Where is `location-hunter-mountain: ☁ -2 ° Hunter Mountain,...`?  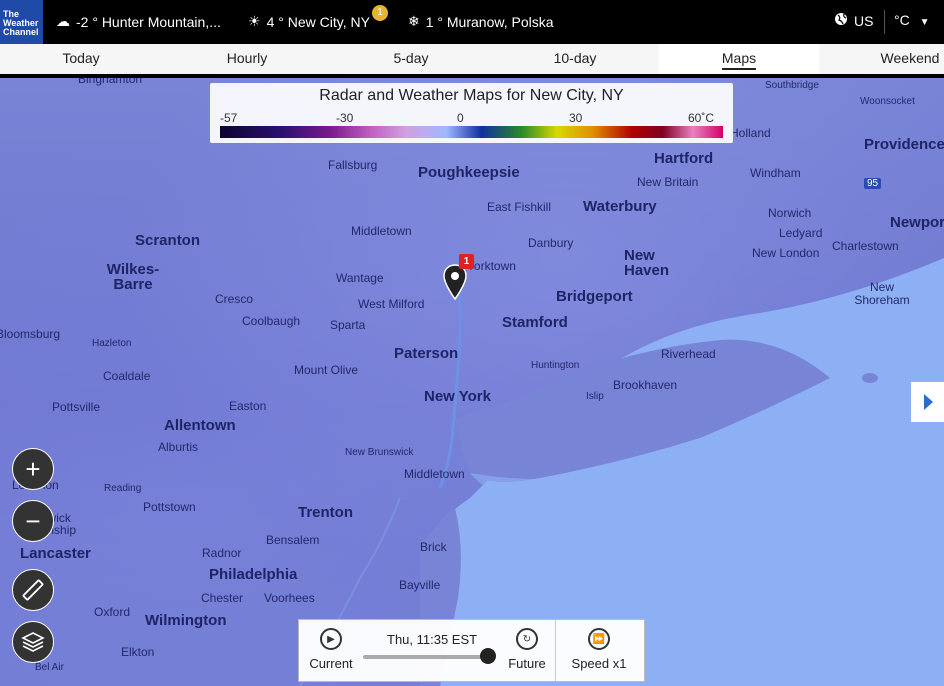
location-hunter-mountain: ☁ -2 ° Hunter Mountain,... is located at coordinates (138, 21).